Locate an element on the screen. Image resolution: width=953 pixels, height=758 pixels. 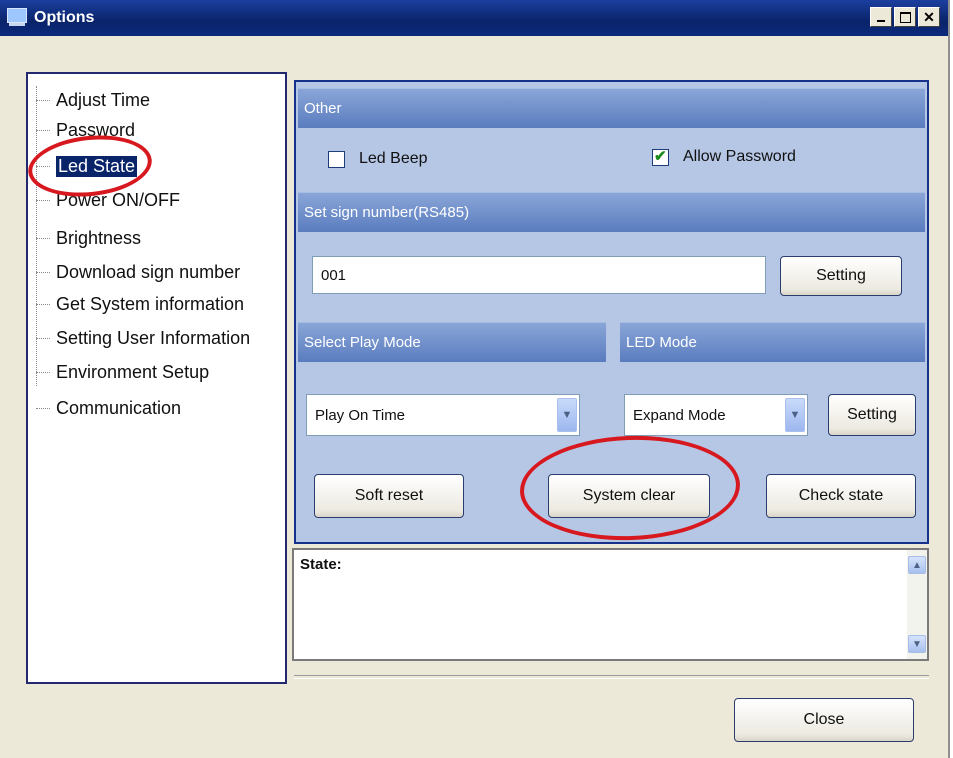
tree-item-communication: Communication is located at coordinates (108, 408).